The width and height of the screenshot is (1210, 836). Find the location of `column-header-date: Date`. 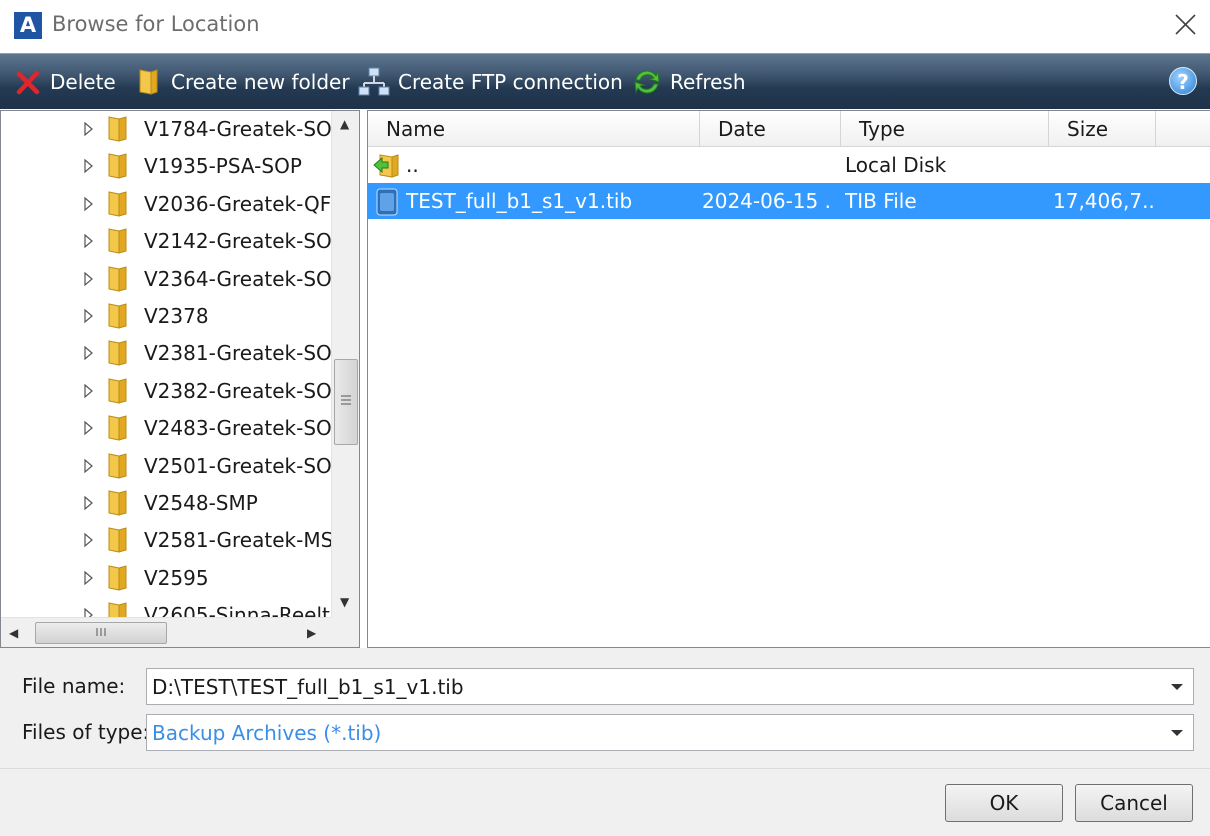

column-header-date: Date is located at coordinates (770, 129).